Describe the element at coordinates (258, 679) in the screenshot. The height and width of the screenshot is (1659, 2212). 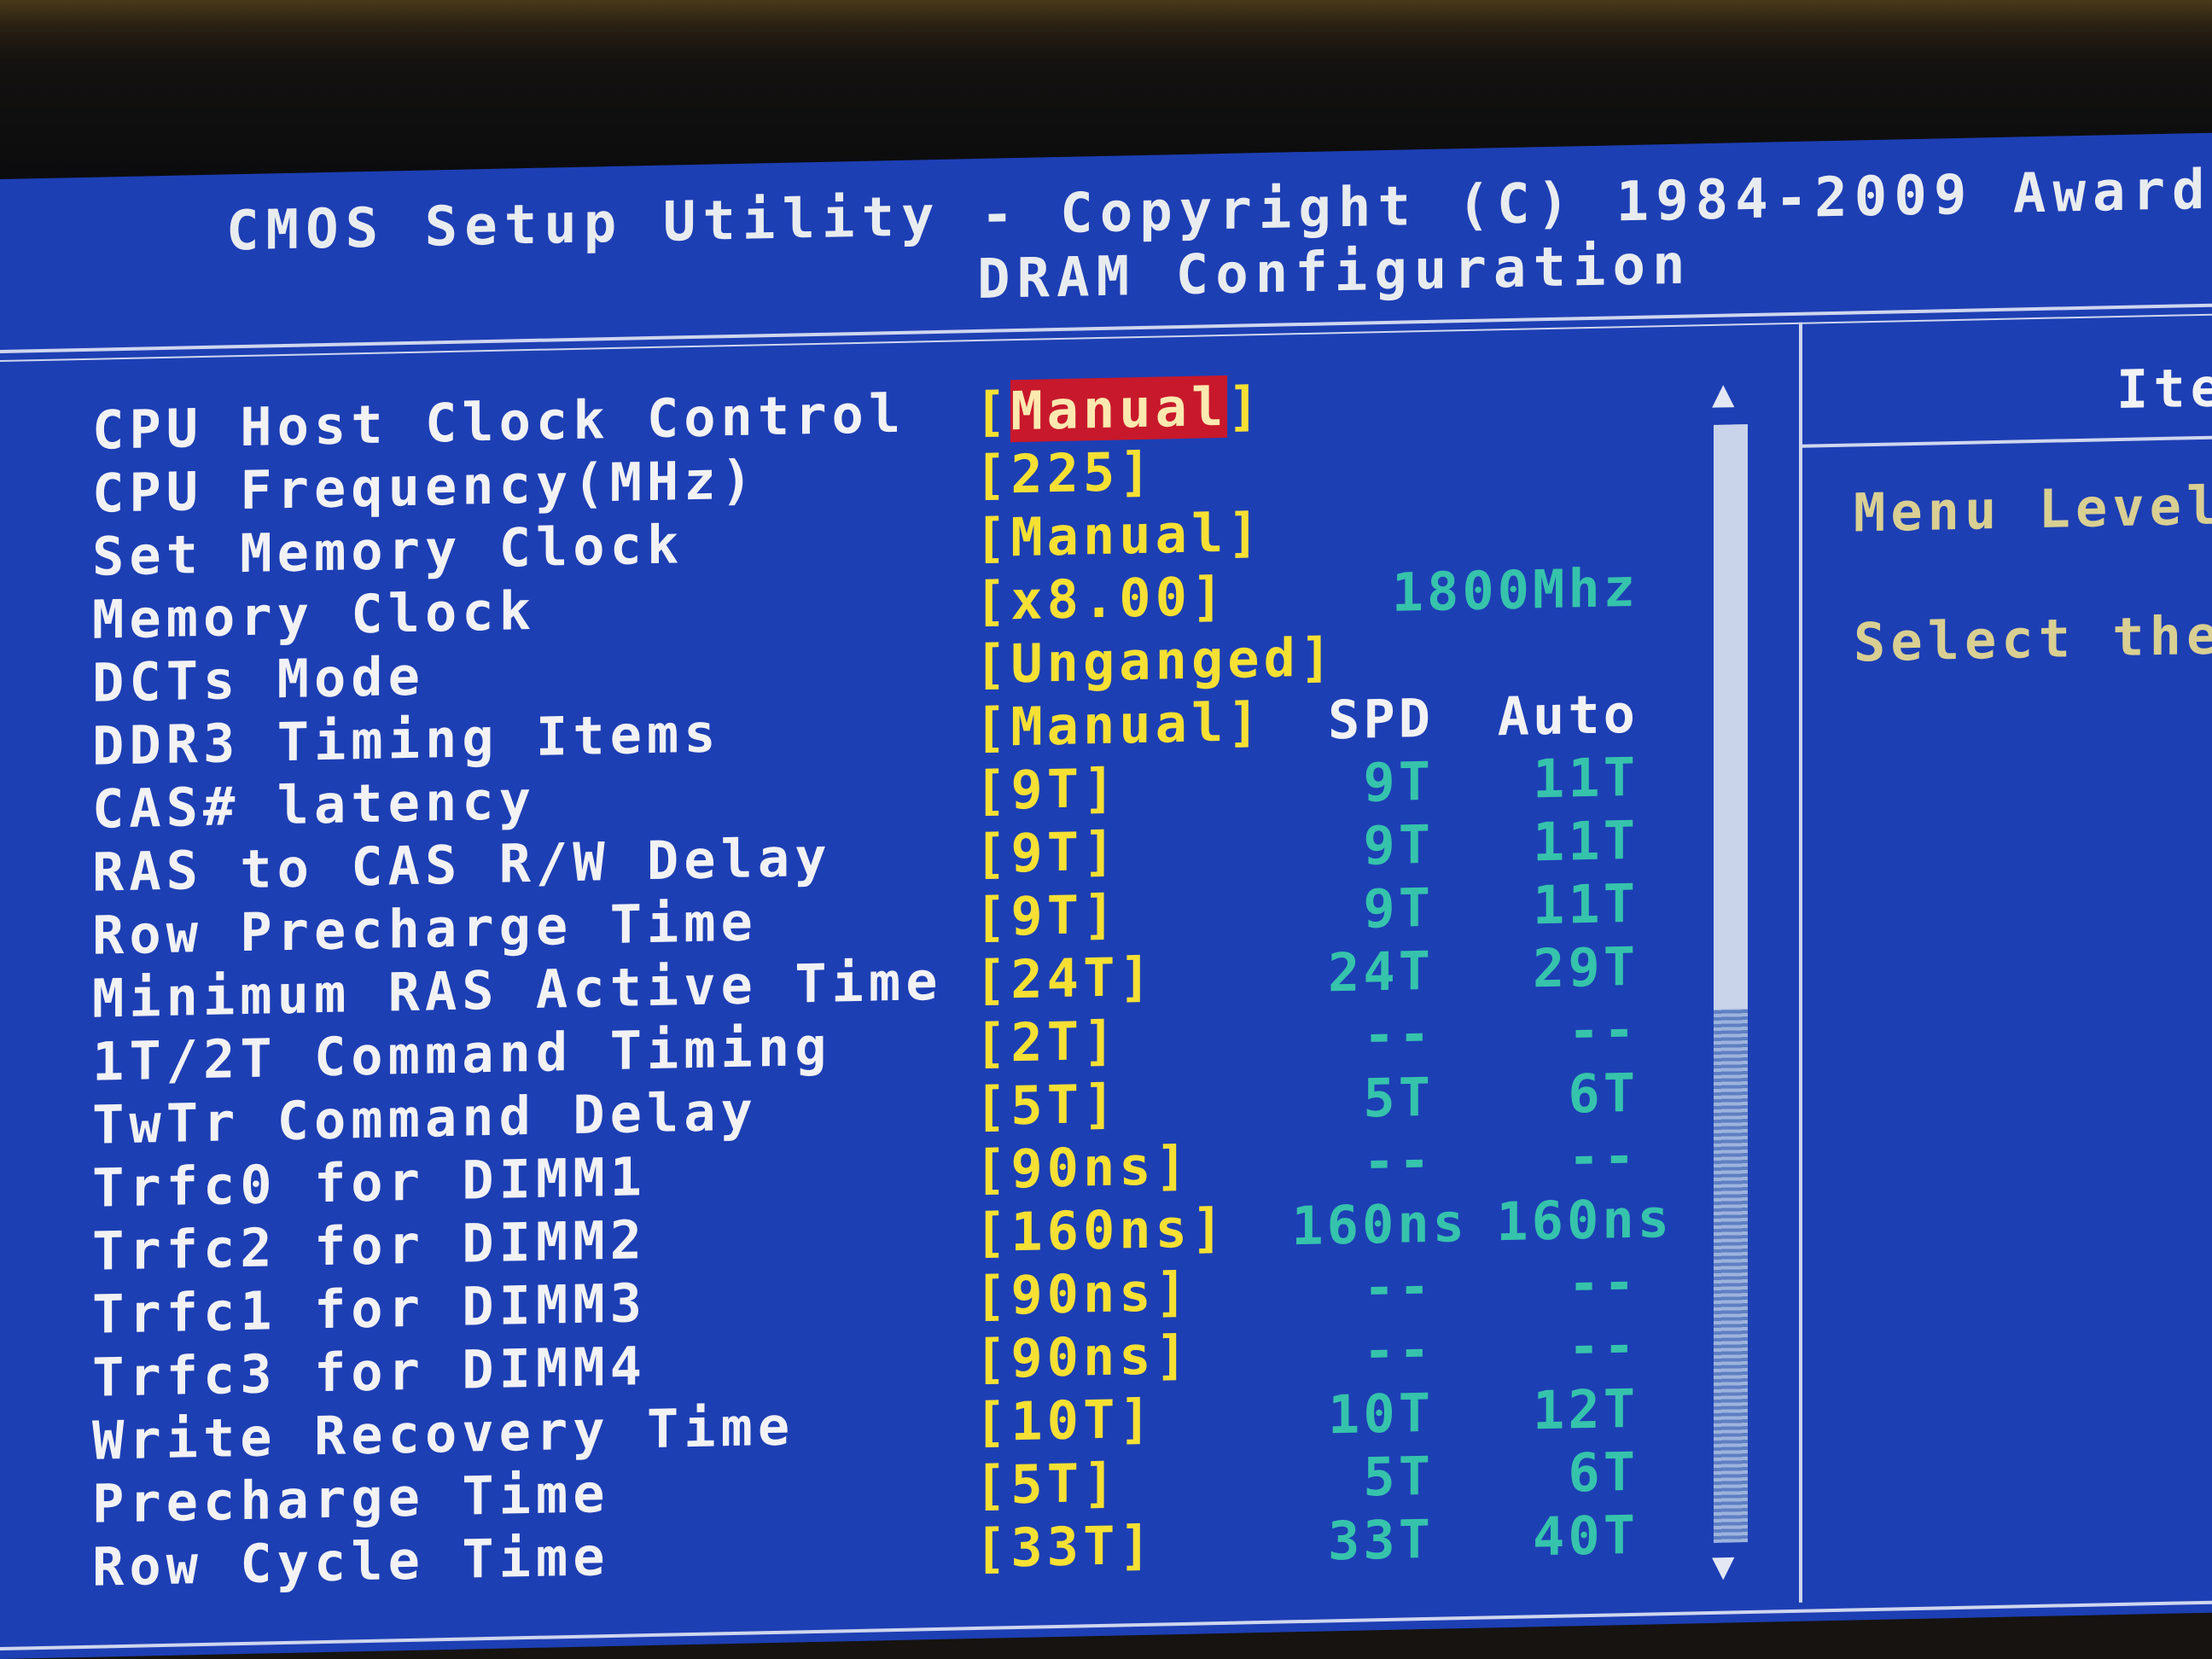
I see `setting-label: DCTs Mode` at that location.